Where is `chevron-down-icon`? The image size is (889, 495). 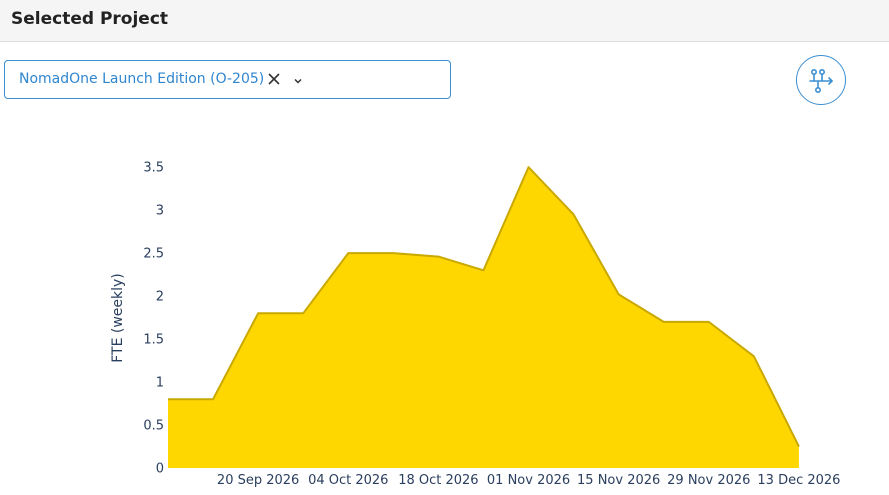 chevron-down-icon is located at coordinates (298, 78).